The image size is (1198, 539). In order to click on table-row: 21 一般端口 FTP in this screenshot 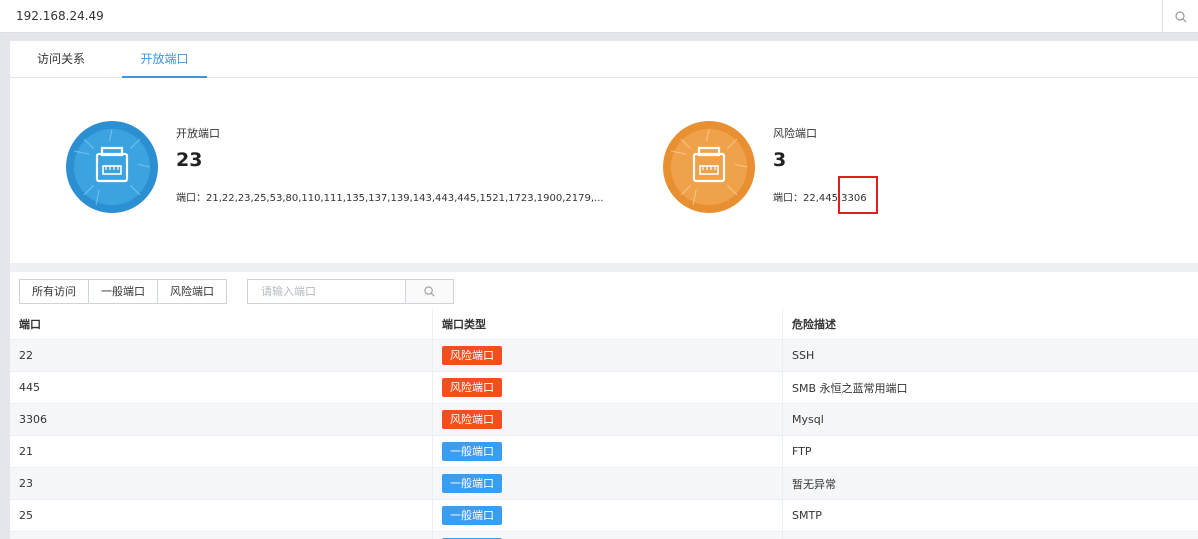, I will do `click(604, 452)`.